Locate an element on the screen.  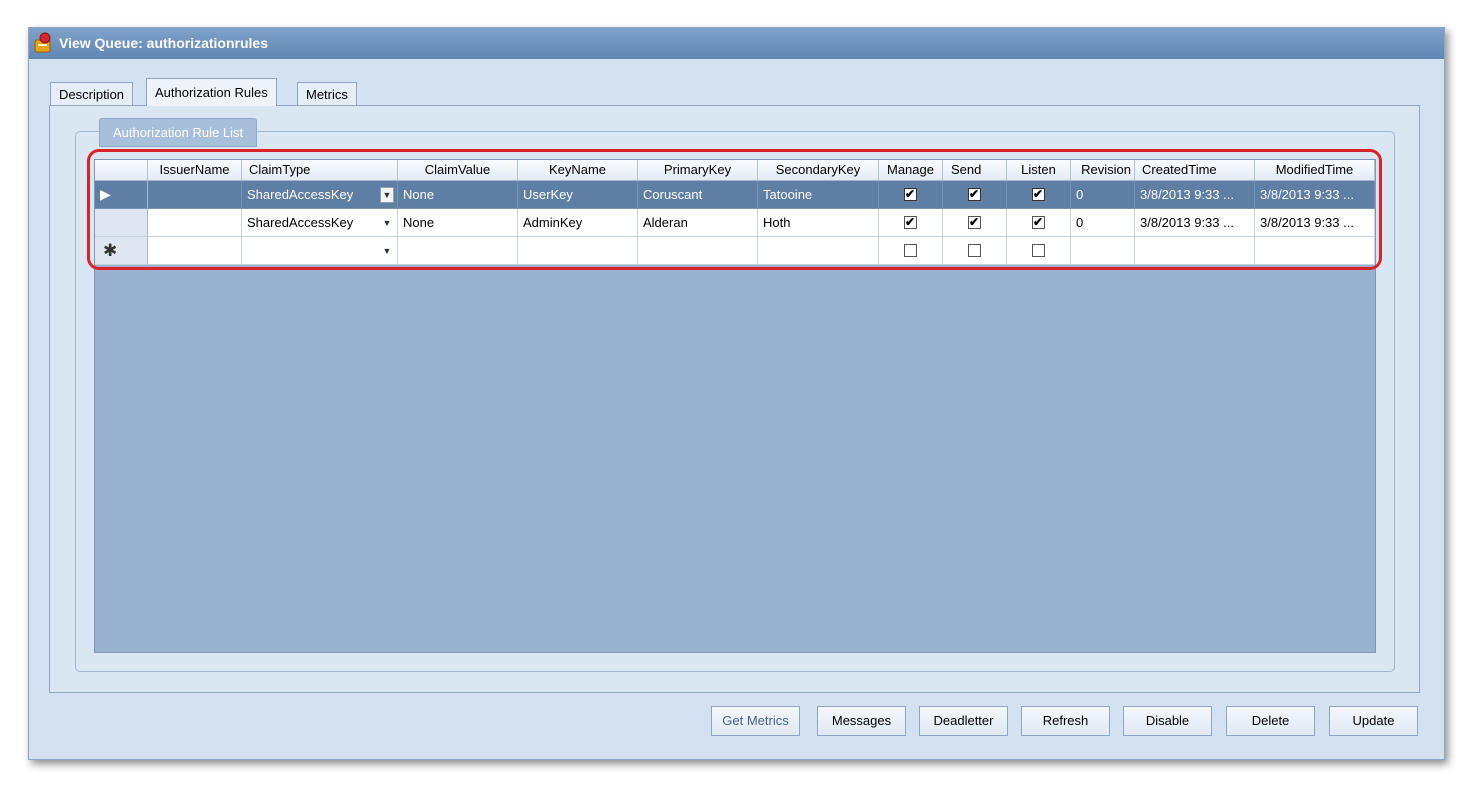
new-row: ✱ ▼ is located at coordinates (735, 251).